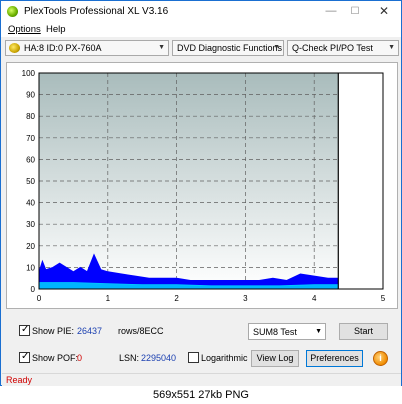 This screenshot has height=404, width=402. Describe the element at coordinates (363, 331) in the screenshot. I see `start-button: Start` at that location.